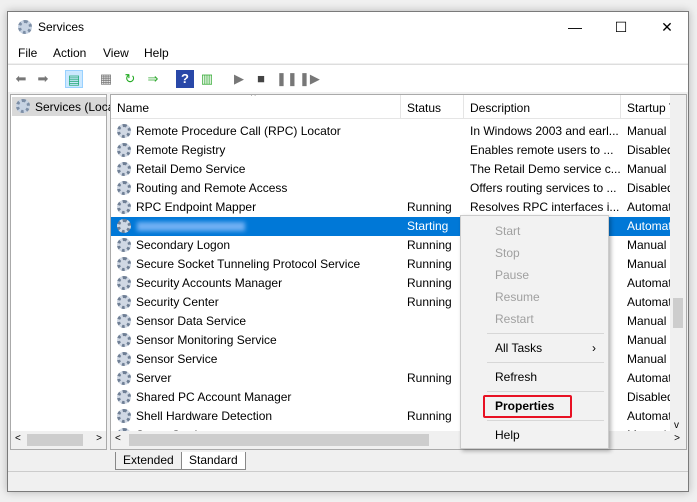  What do you see at coordinates (183, 245) in the screenshot?
I see `service-name: Secondary Logon` at bounding box center [183, 245].